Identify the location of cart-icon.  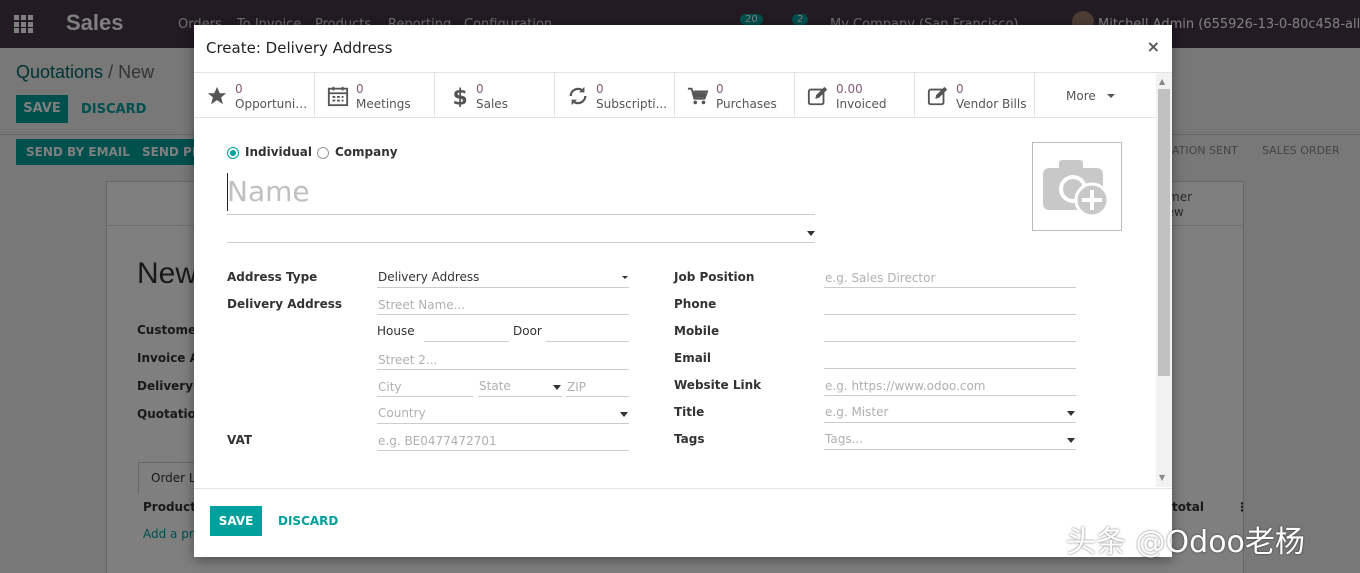
(698, 96).